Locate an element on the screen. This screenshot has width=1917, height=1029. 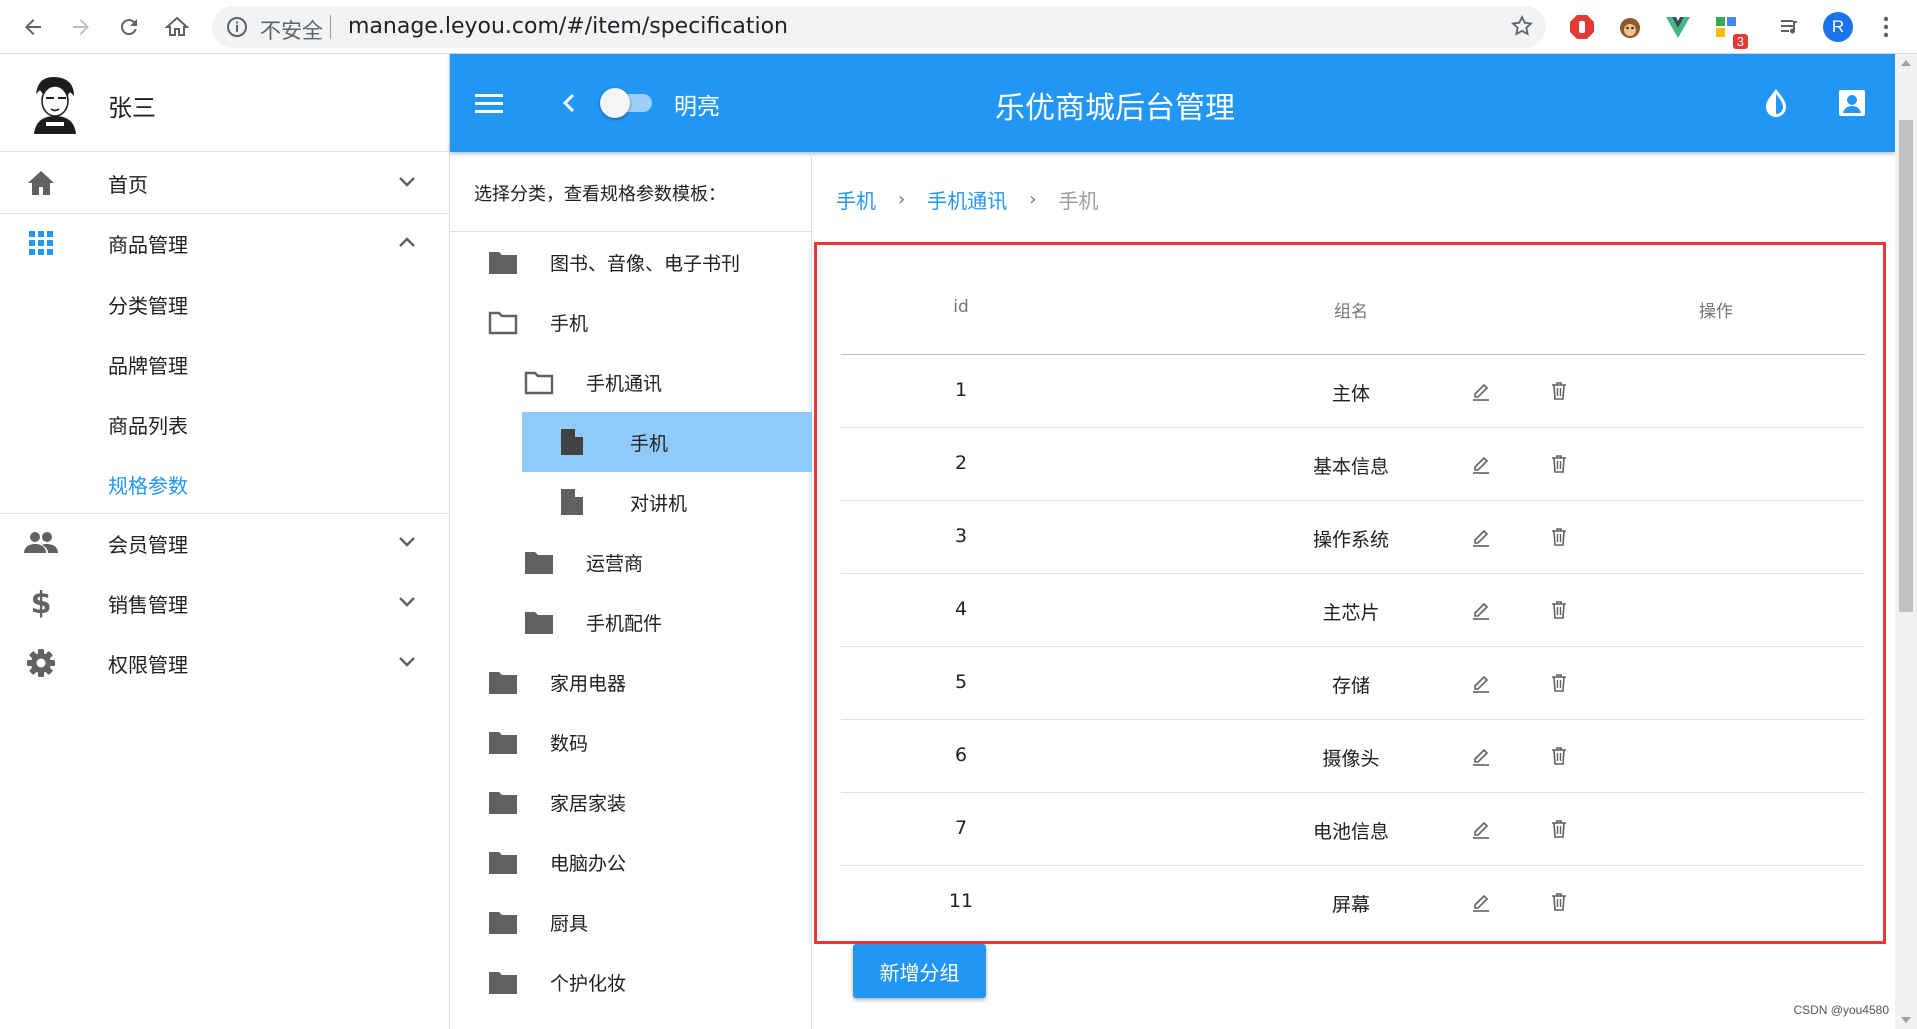
breadcrumb-current: 手机 is located at coordinates (1078, 200).